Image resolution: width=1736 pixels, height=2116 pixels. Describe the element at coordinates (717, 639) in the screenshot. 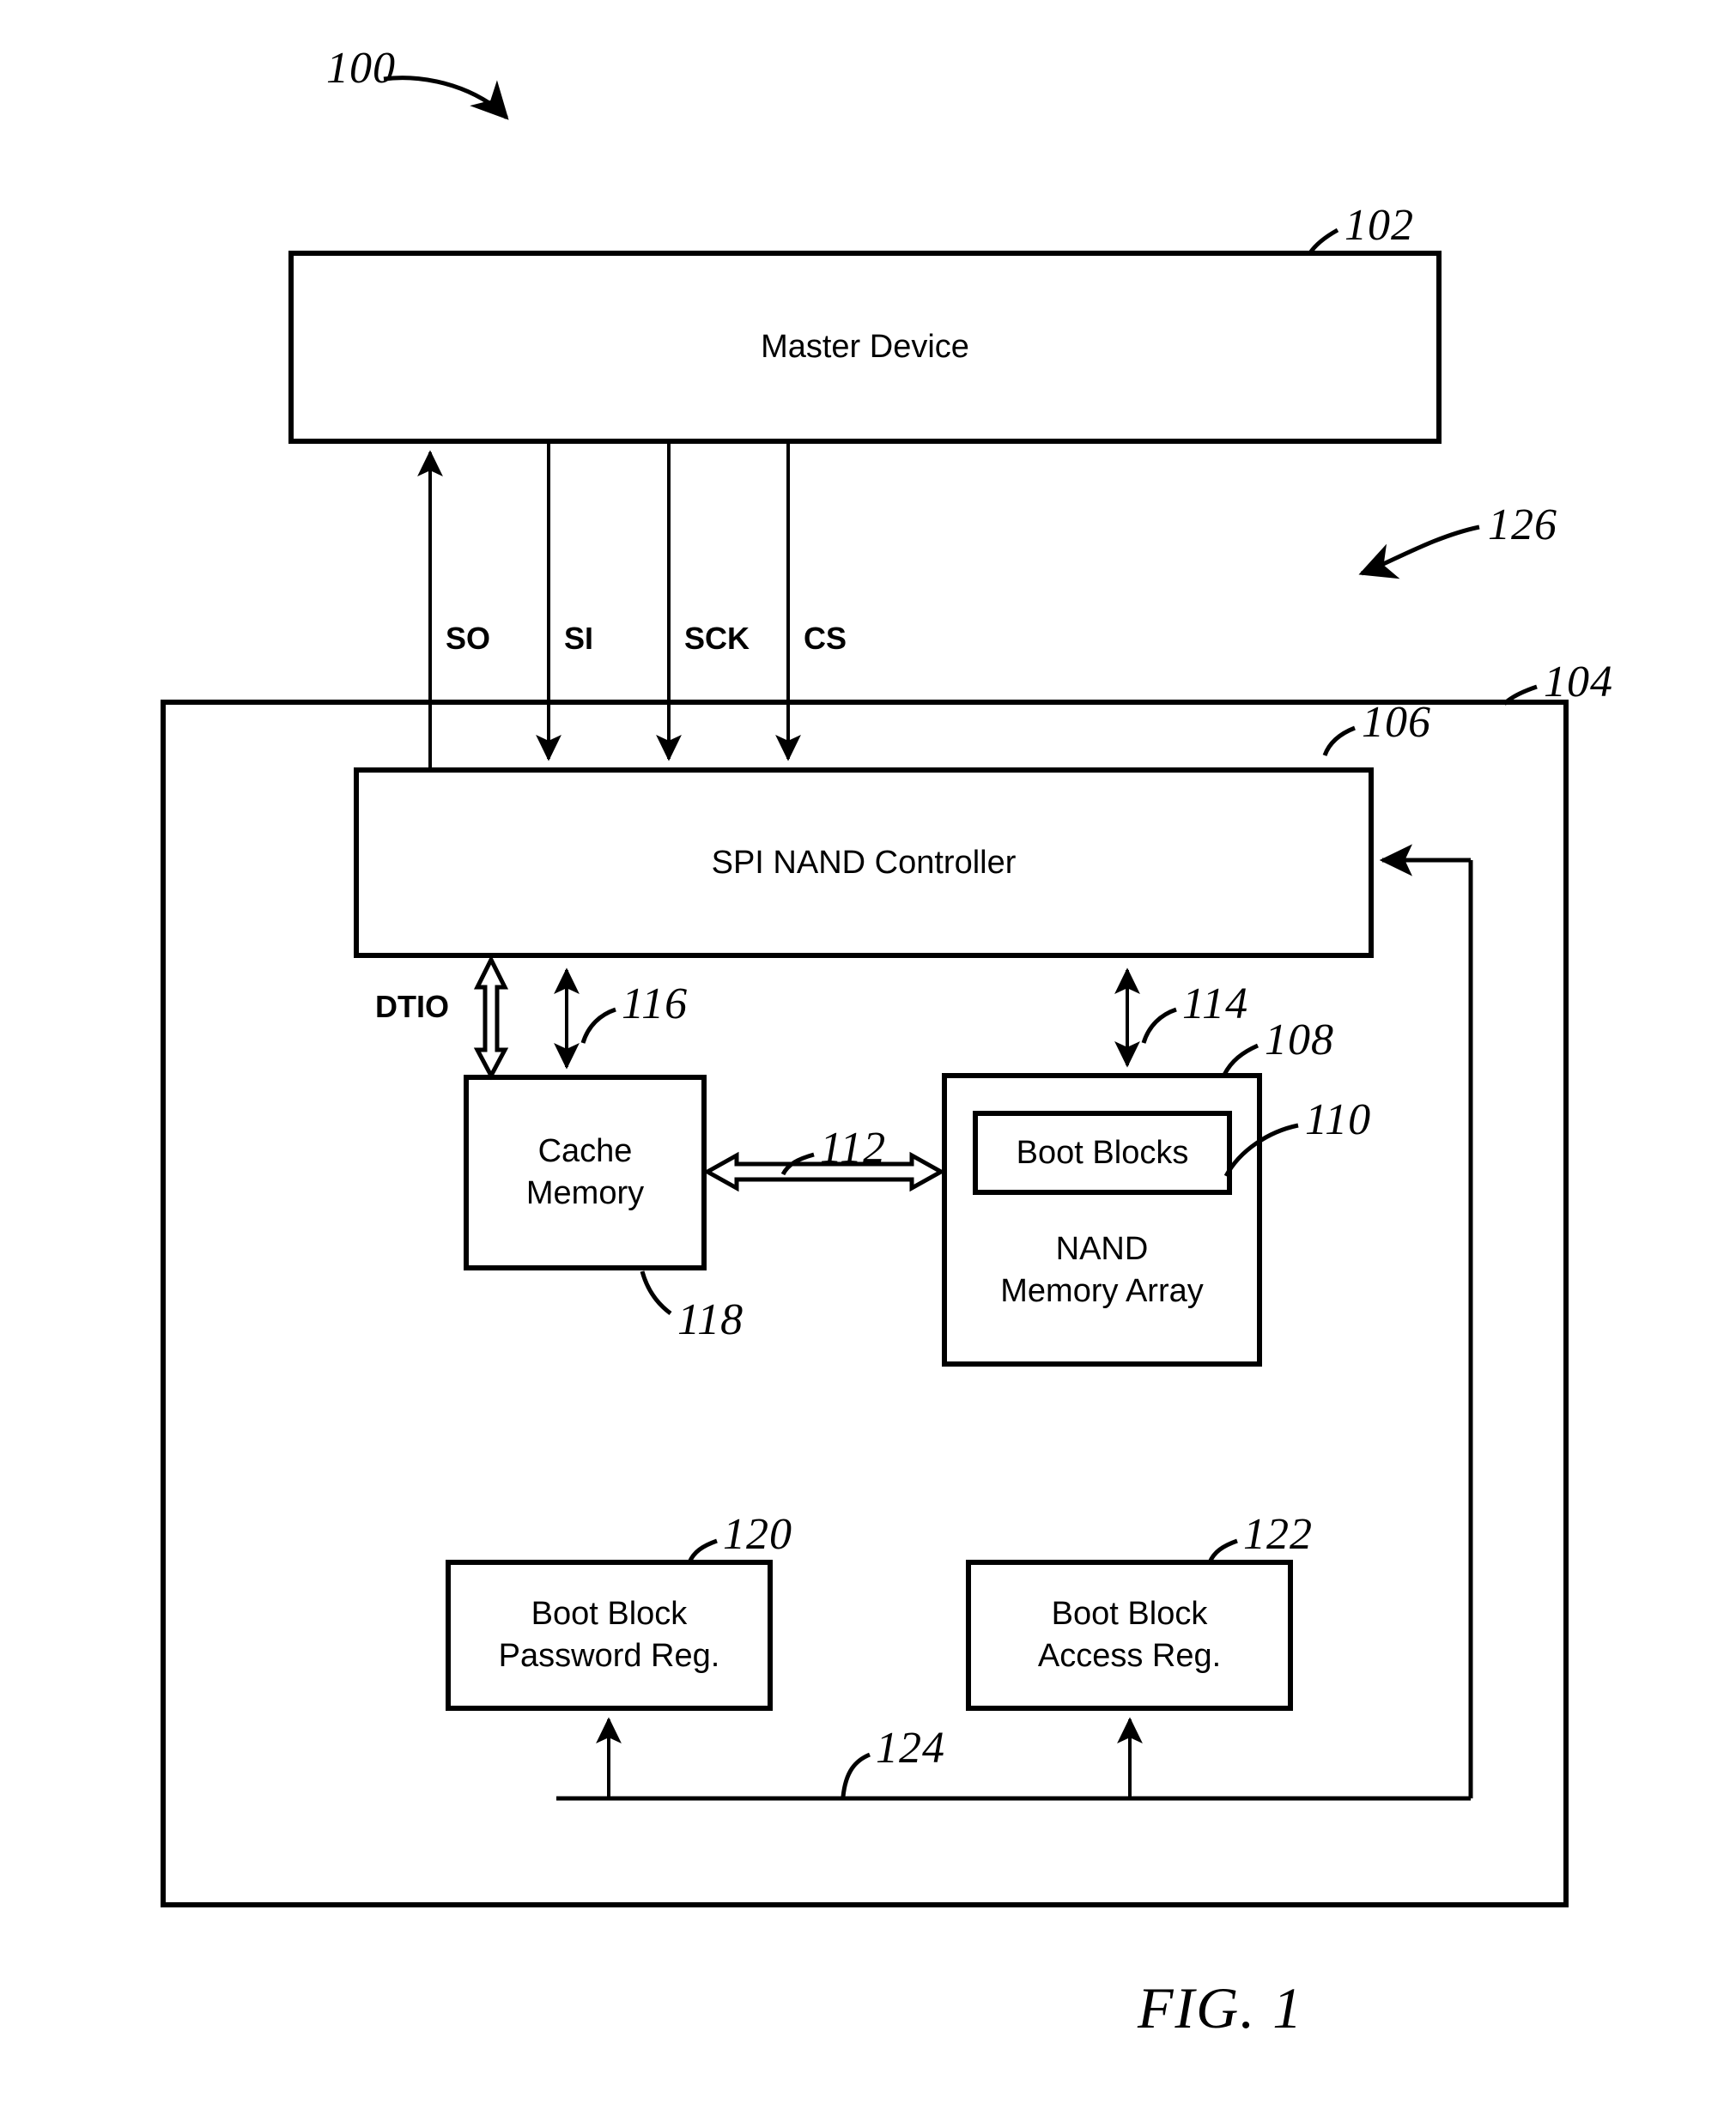

I see `signal-label-sck: SCK` at that location.